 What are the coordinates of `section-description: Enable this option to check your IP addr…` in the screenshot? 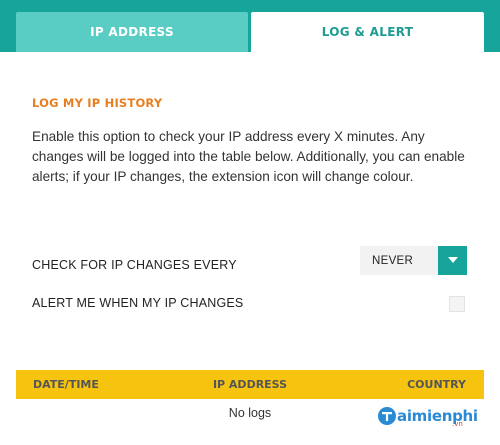 It's located at (248, 156).